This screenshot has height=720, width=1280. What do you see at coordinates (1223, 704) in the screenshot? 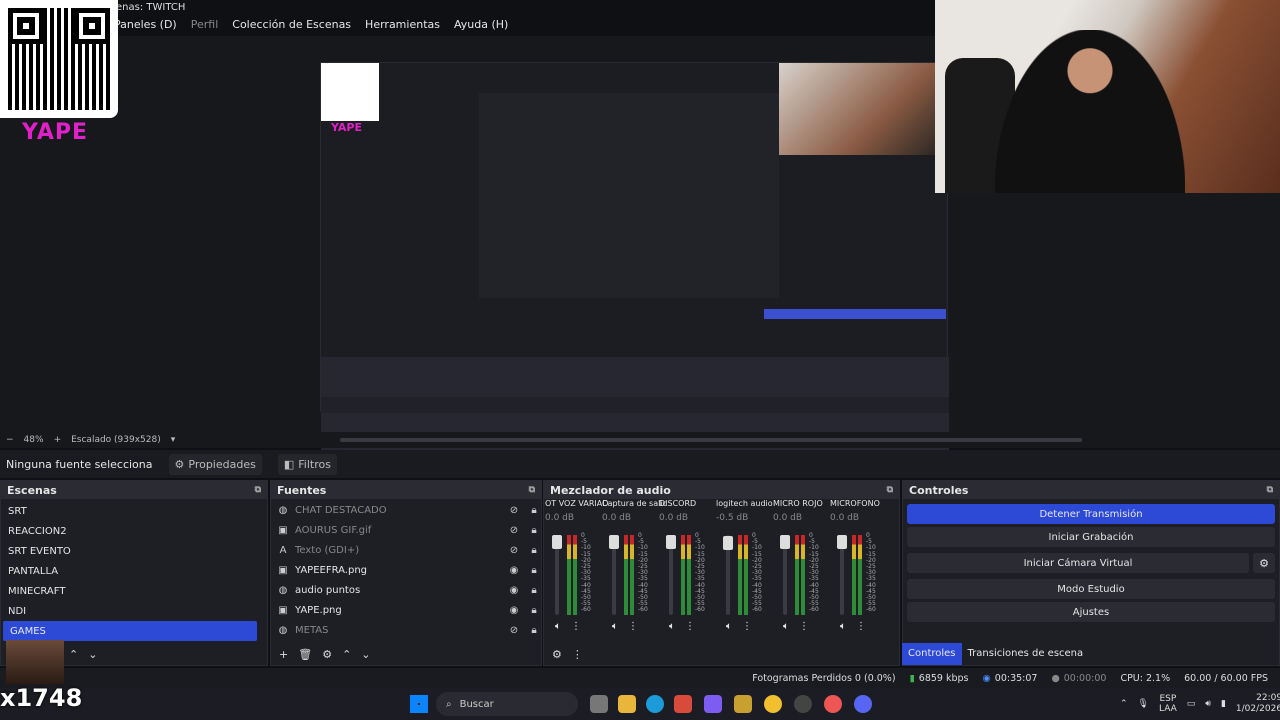
I see `battery-icon: ▮` at bounding box center [1223, 704].